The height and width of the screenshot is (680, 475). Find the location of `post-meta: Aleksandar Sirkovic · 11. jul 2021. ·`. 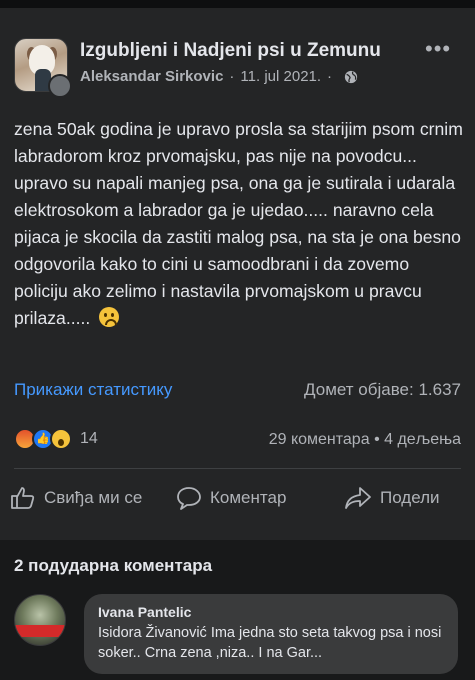

post-meta: Aleksandar Sirkovic · 11. jul 2021. · is located at coordinates (219, 76).